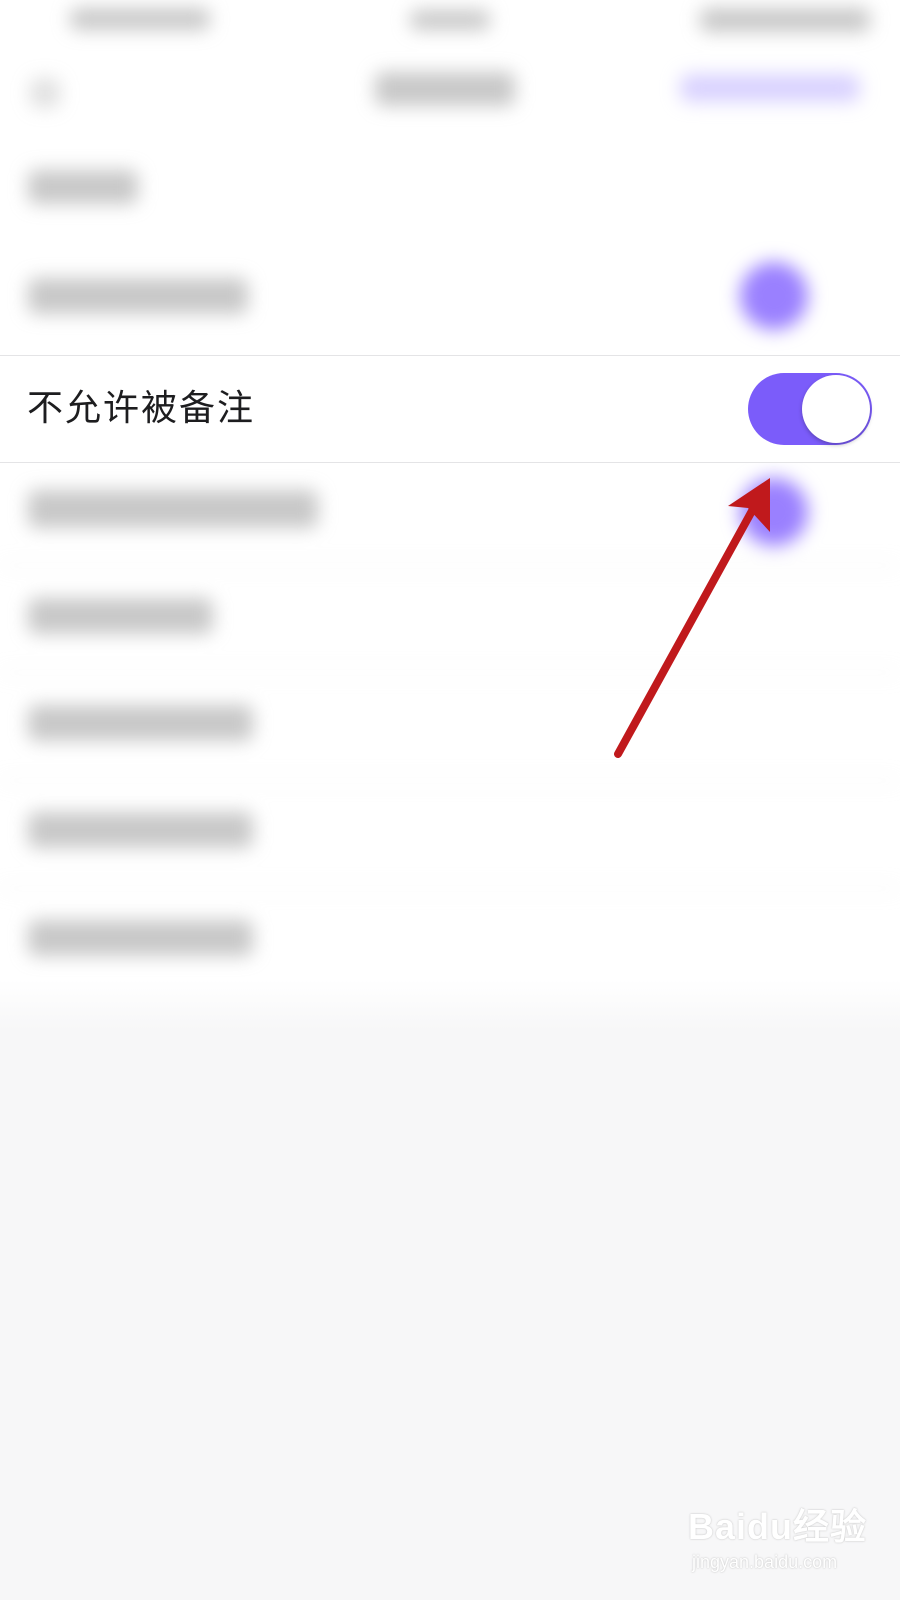 Image resolution: width=900 pixels, height=1600 pixels. I want to click on setting-row-disallow-remark: 不允许被备注, so click(450, 409).